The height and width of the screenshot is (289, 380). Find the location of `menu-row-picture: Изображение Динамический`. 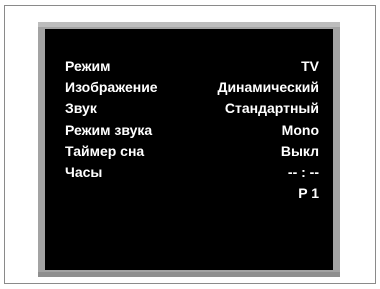

menu-row-picture: Изображение Динамический is located at coordinates (192, 87).